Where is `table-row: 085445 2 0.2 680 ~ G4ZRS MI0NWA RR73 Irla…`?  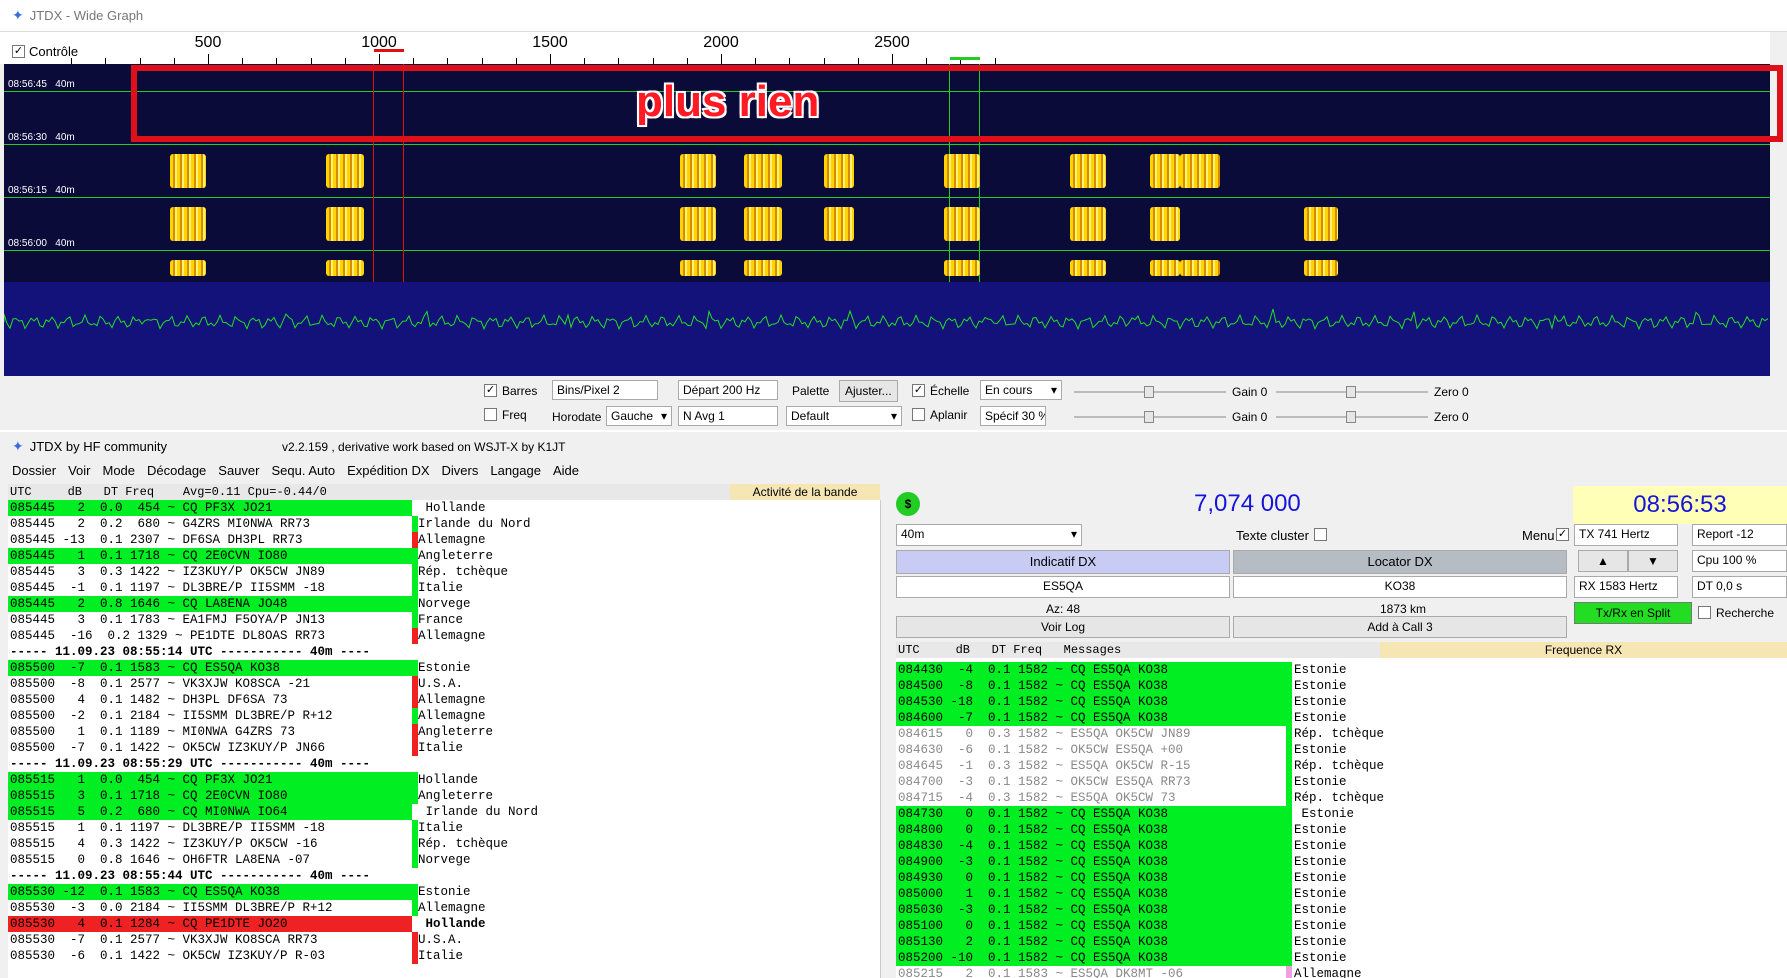 table-row: 085445 2 0.2 680 ~ G4ZRS MI0NWA RR73 Irla… is located at coordinates (444, 524).